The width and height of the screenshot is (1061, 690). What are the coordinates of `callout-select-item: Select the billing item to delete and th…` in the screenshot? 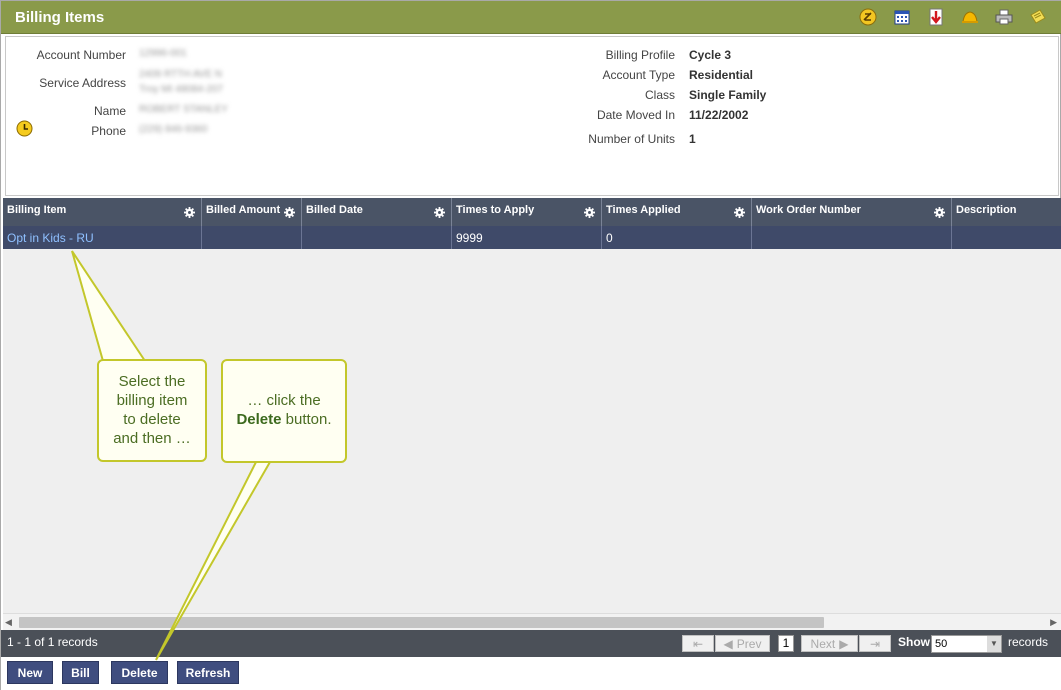 It's located at (152, 410).